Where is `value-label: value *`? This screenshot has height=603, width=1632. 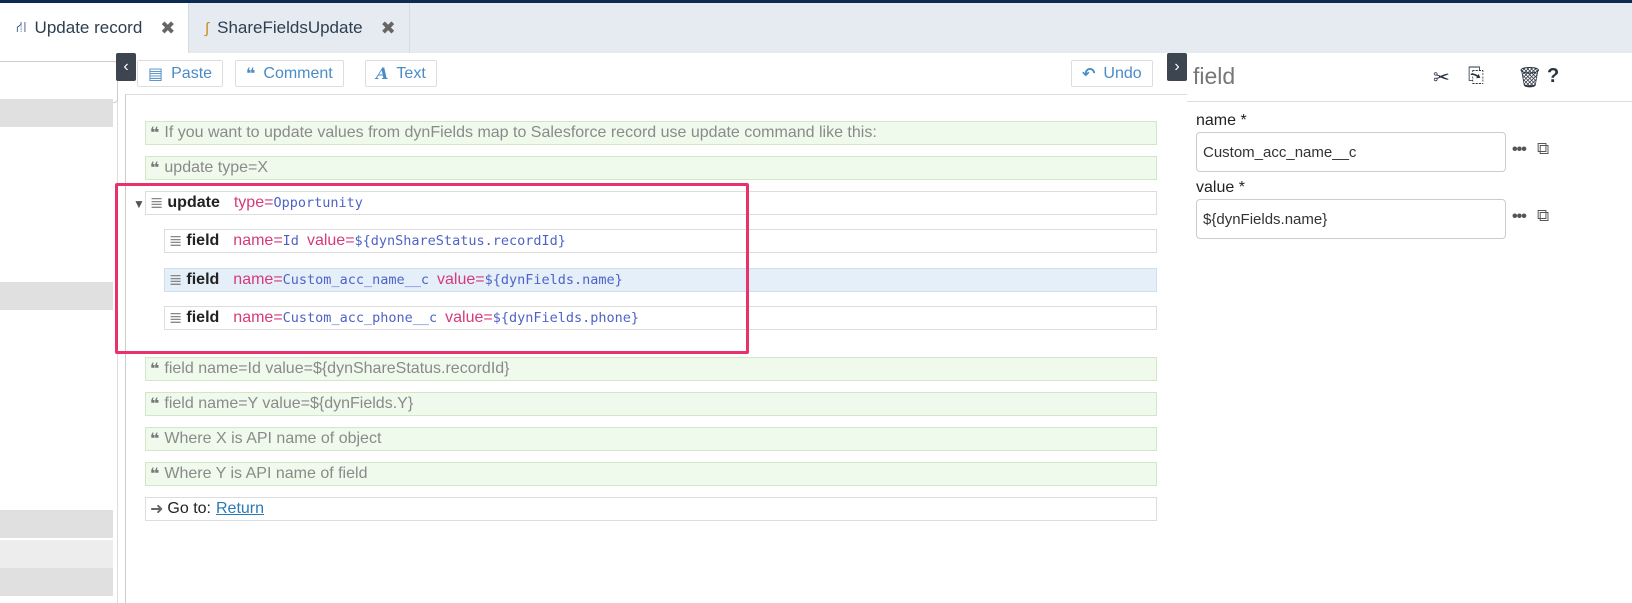
value-label: value * is located at coordinates (1220, 187).